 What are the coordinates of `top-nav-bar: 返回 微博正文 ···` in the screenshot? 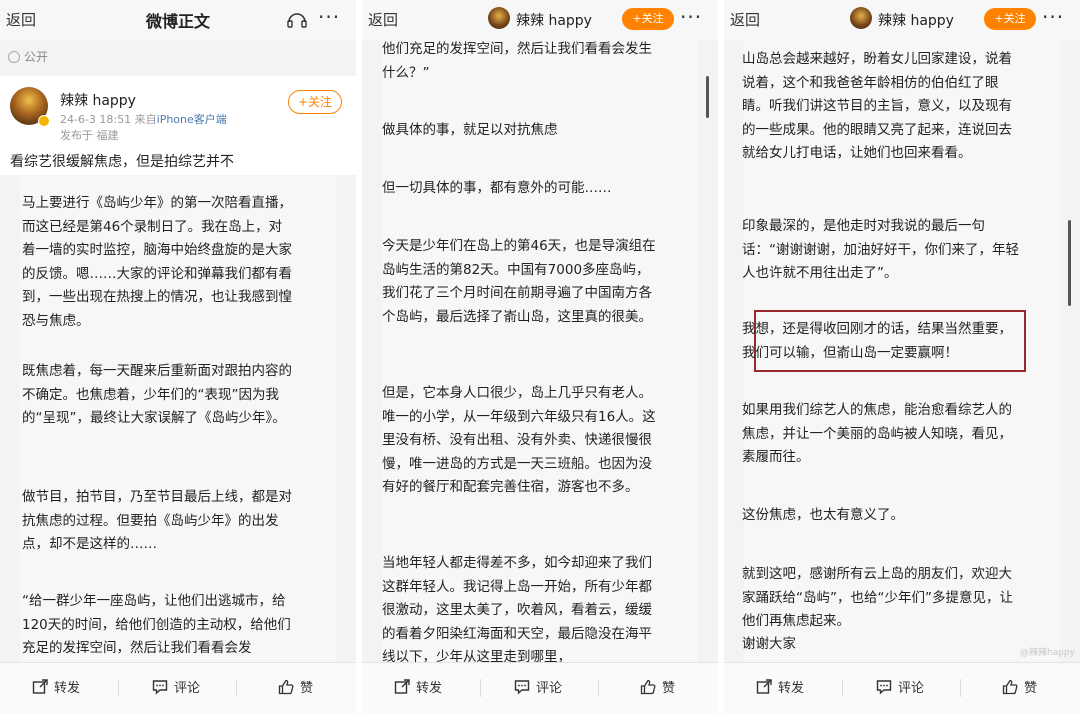 It's located at (178, 20).